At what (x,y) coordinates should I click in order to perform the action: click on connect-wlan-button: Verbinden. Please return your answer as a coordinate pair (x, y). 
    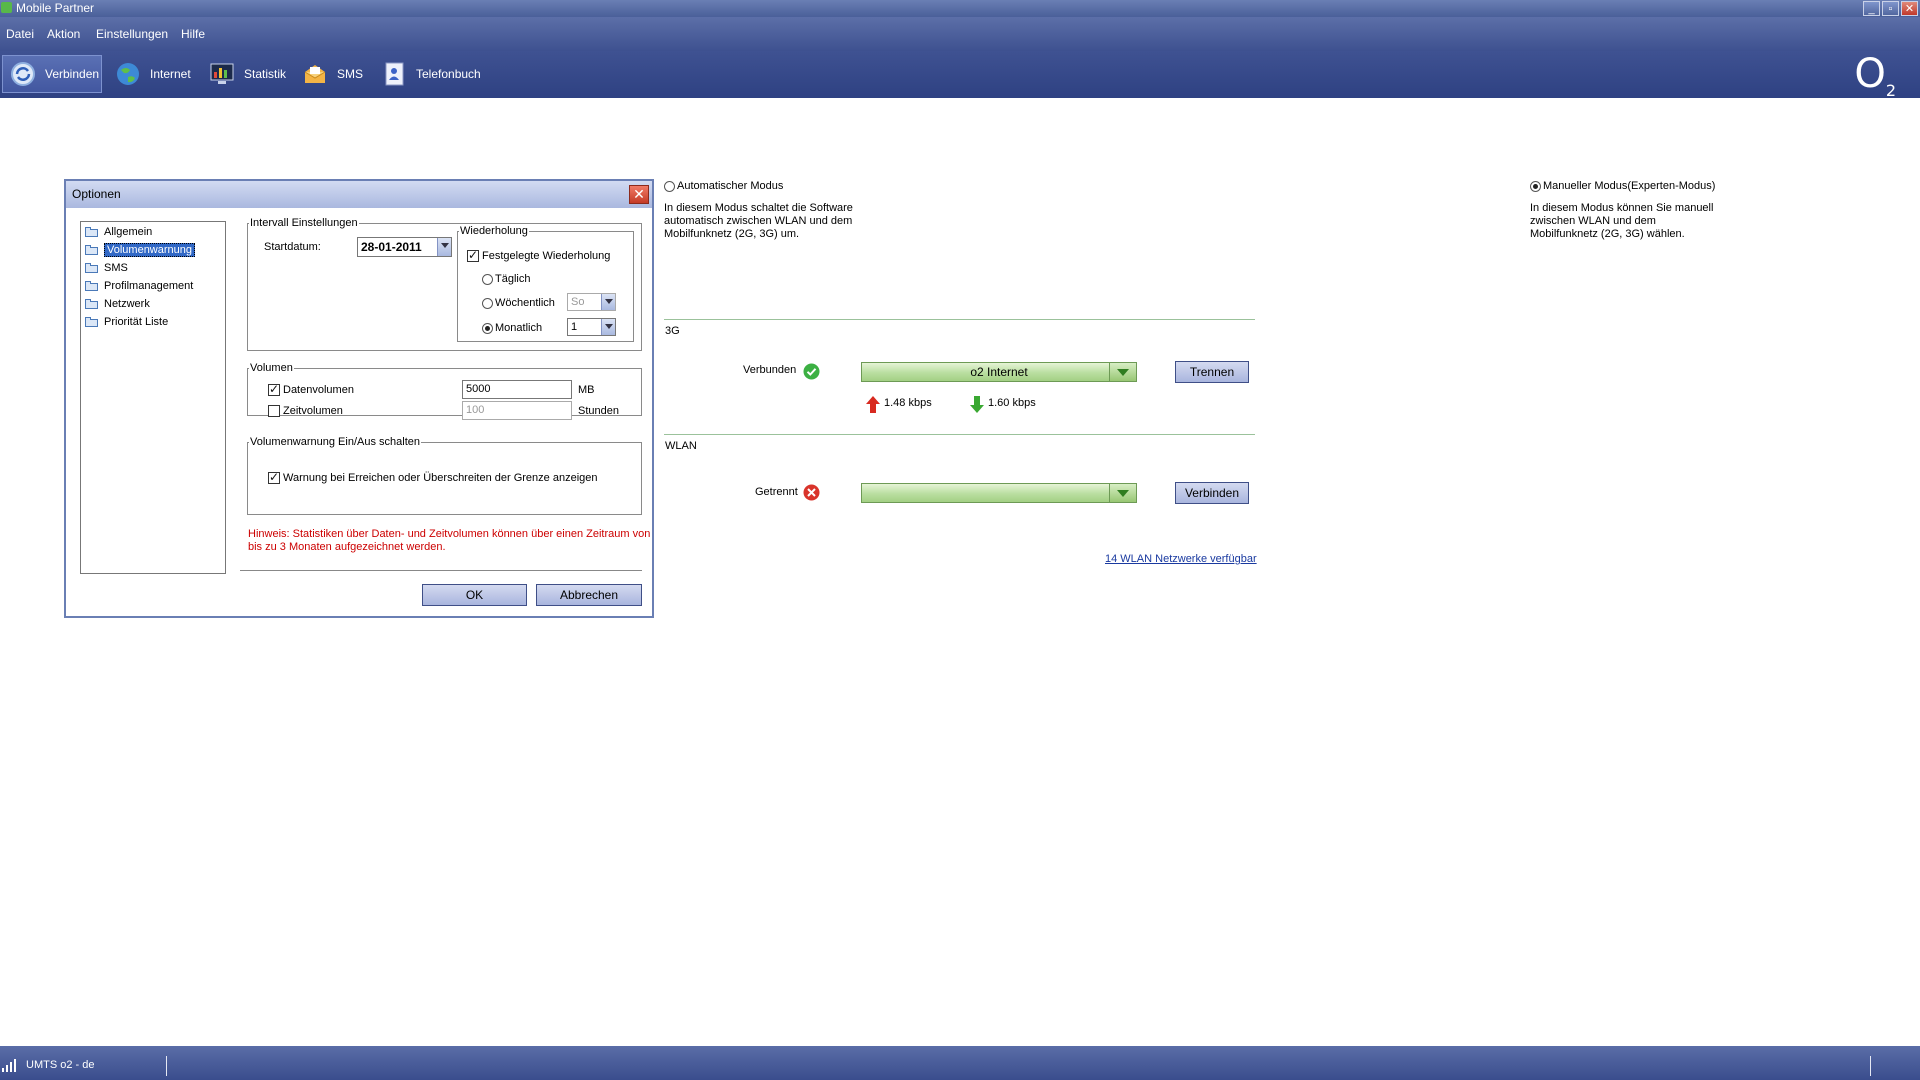
    Looking at the image, I should click on (1212, 493).